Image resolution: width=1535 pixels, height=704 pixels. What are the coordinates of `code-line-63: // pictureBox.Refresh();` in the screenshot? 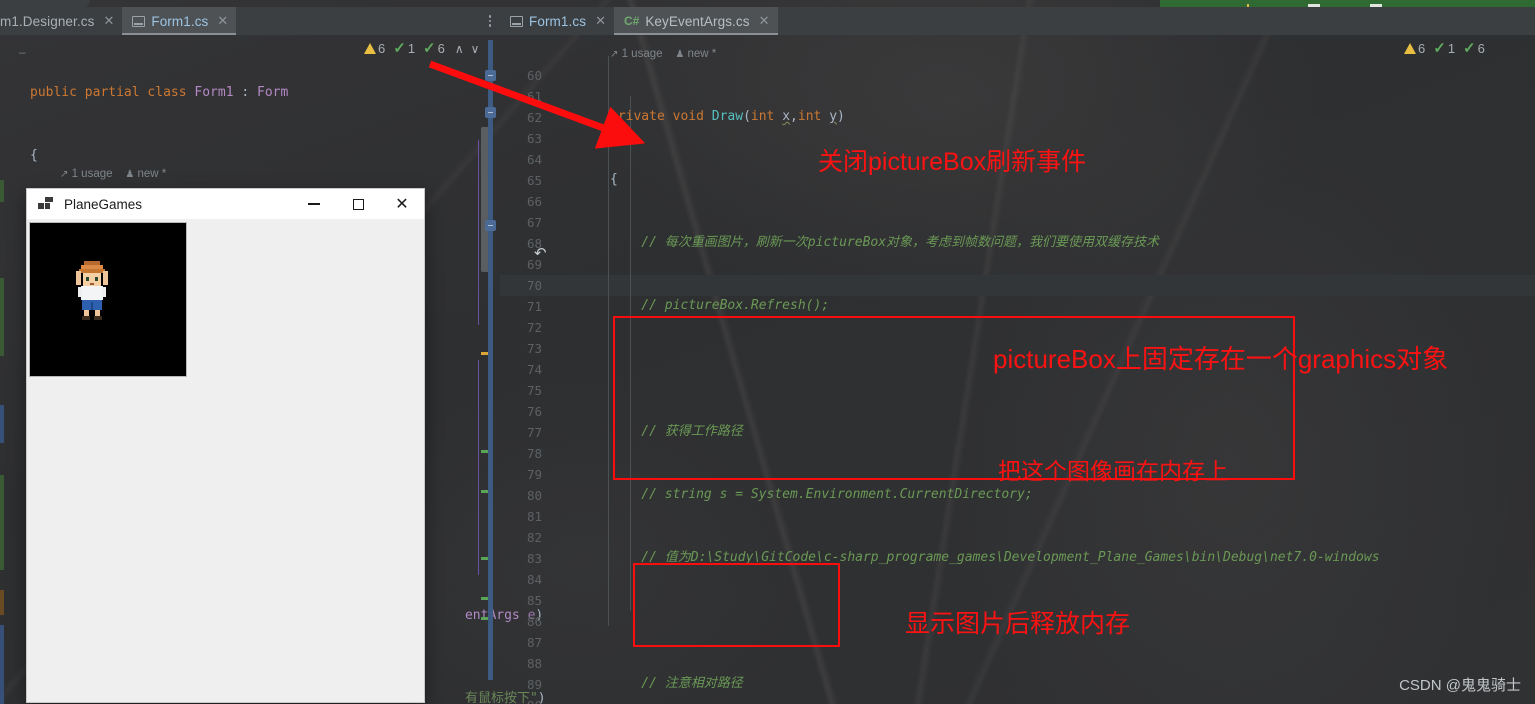 It's located at (720, 305).